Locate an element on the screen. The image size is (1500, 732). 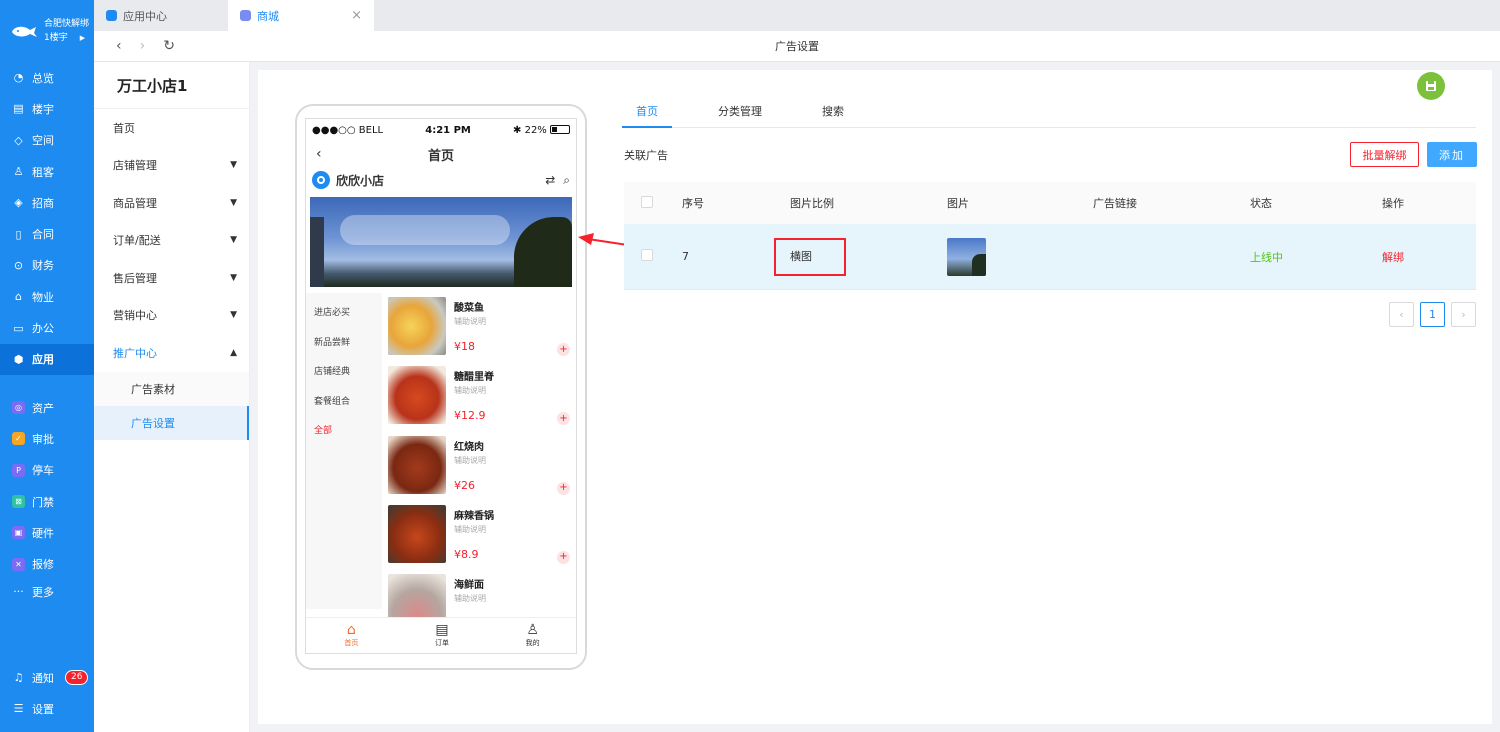
menu-item-store: 店铺管理 ▼ is located at coordinates (171, 166).